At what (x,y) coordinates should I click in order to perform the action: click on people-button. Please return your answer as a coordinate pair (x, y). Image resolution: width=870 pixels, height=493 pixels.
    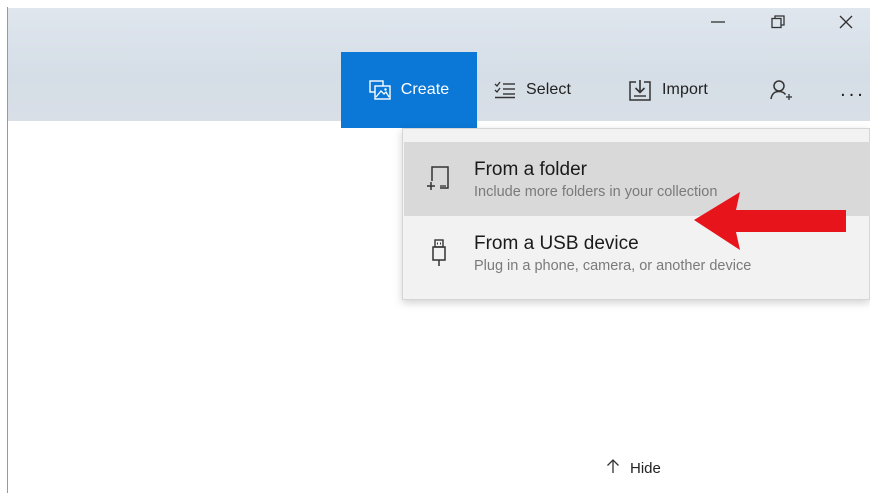
    Looking at the image, I should click on (782, 90).